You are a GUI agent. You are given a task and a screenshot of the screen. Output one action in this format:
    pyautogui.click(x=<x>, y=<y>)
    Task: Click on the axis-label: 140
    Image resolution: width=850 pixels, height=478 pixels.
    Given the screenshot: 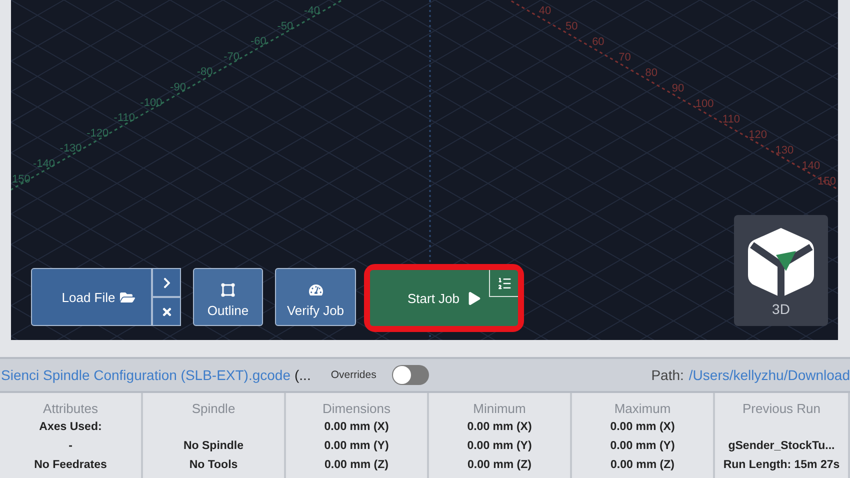 What is the action you would take?
    pyautogui.click(x=811, y=166)
    